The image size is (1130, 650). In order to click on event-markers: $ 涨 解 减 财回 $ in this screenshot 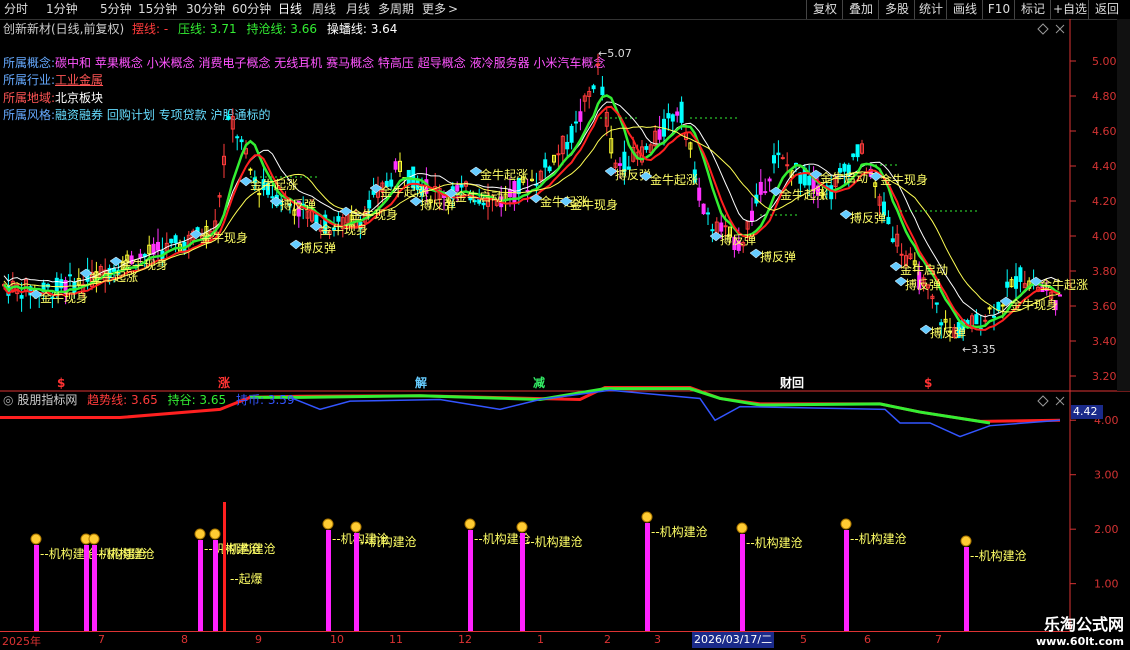, I will do `click(494, 382)`.